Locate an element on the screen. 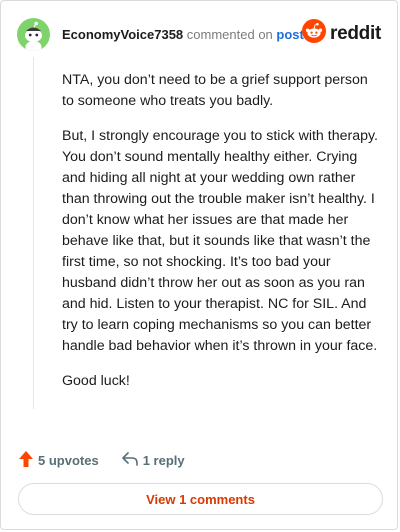 The image size is (400, 532). reply-arrow-icon is located at coordinates (130, 460).